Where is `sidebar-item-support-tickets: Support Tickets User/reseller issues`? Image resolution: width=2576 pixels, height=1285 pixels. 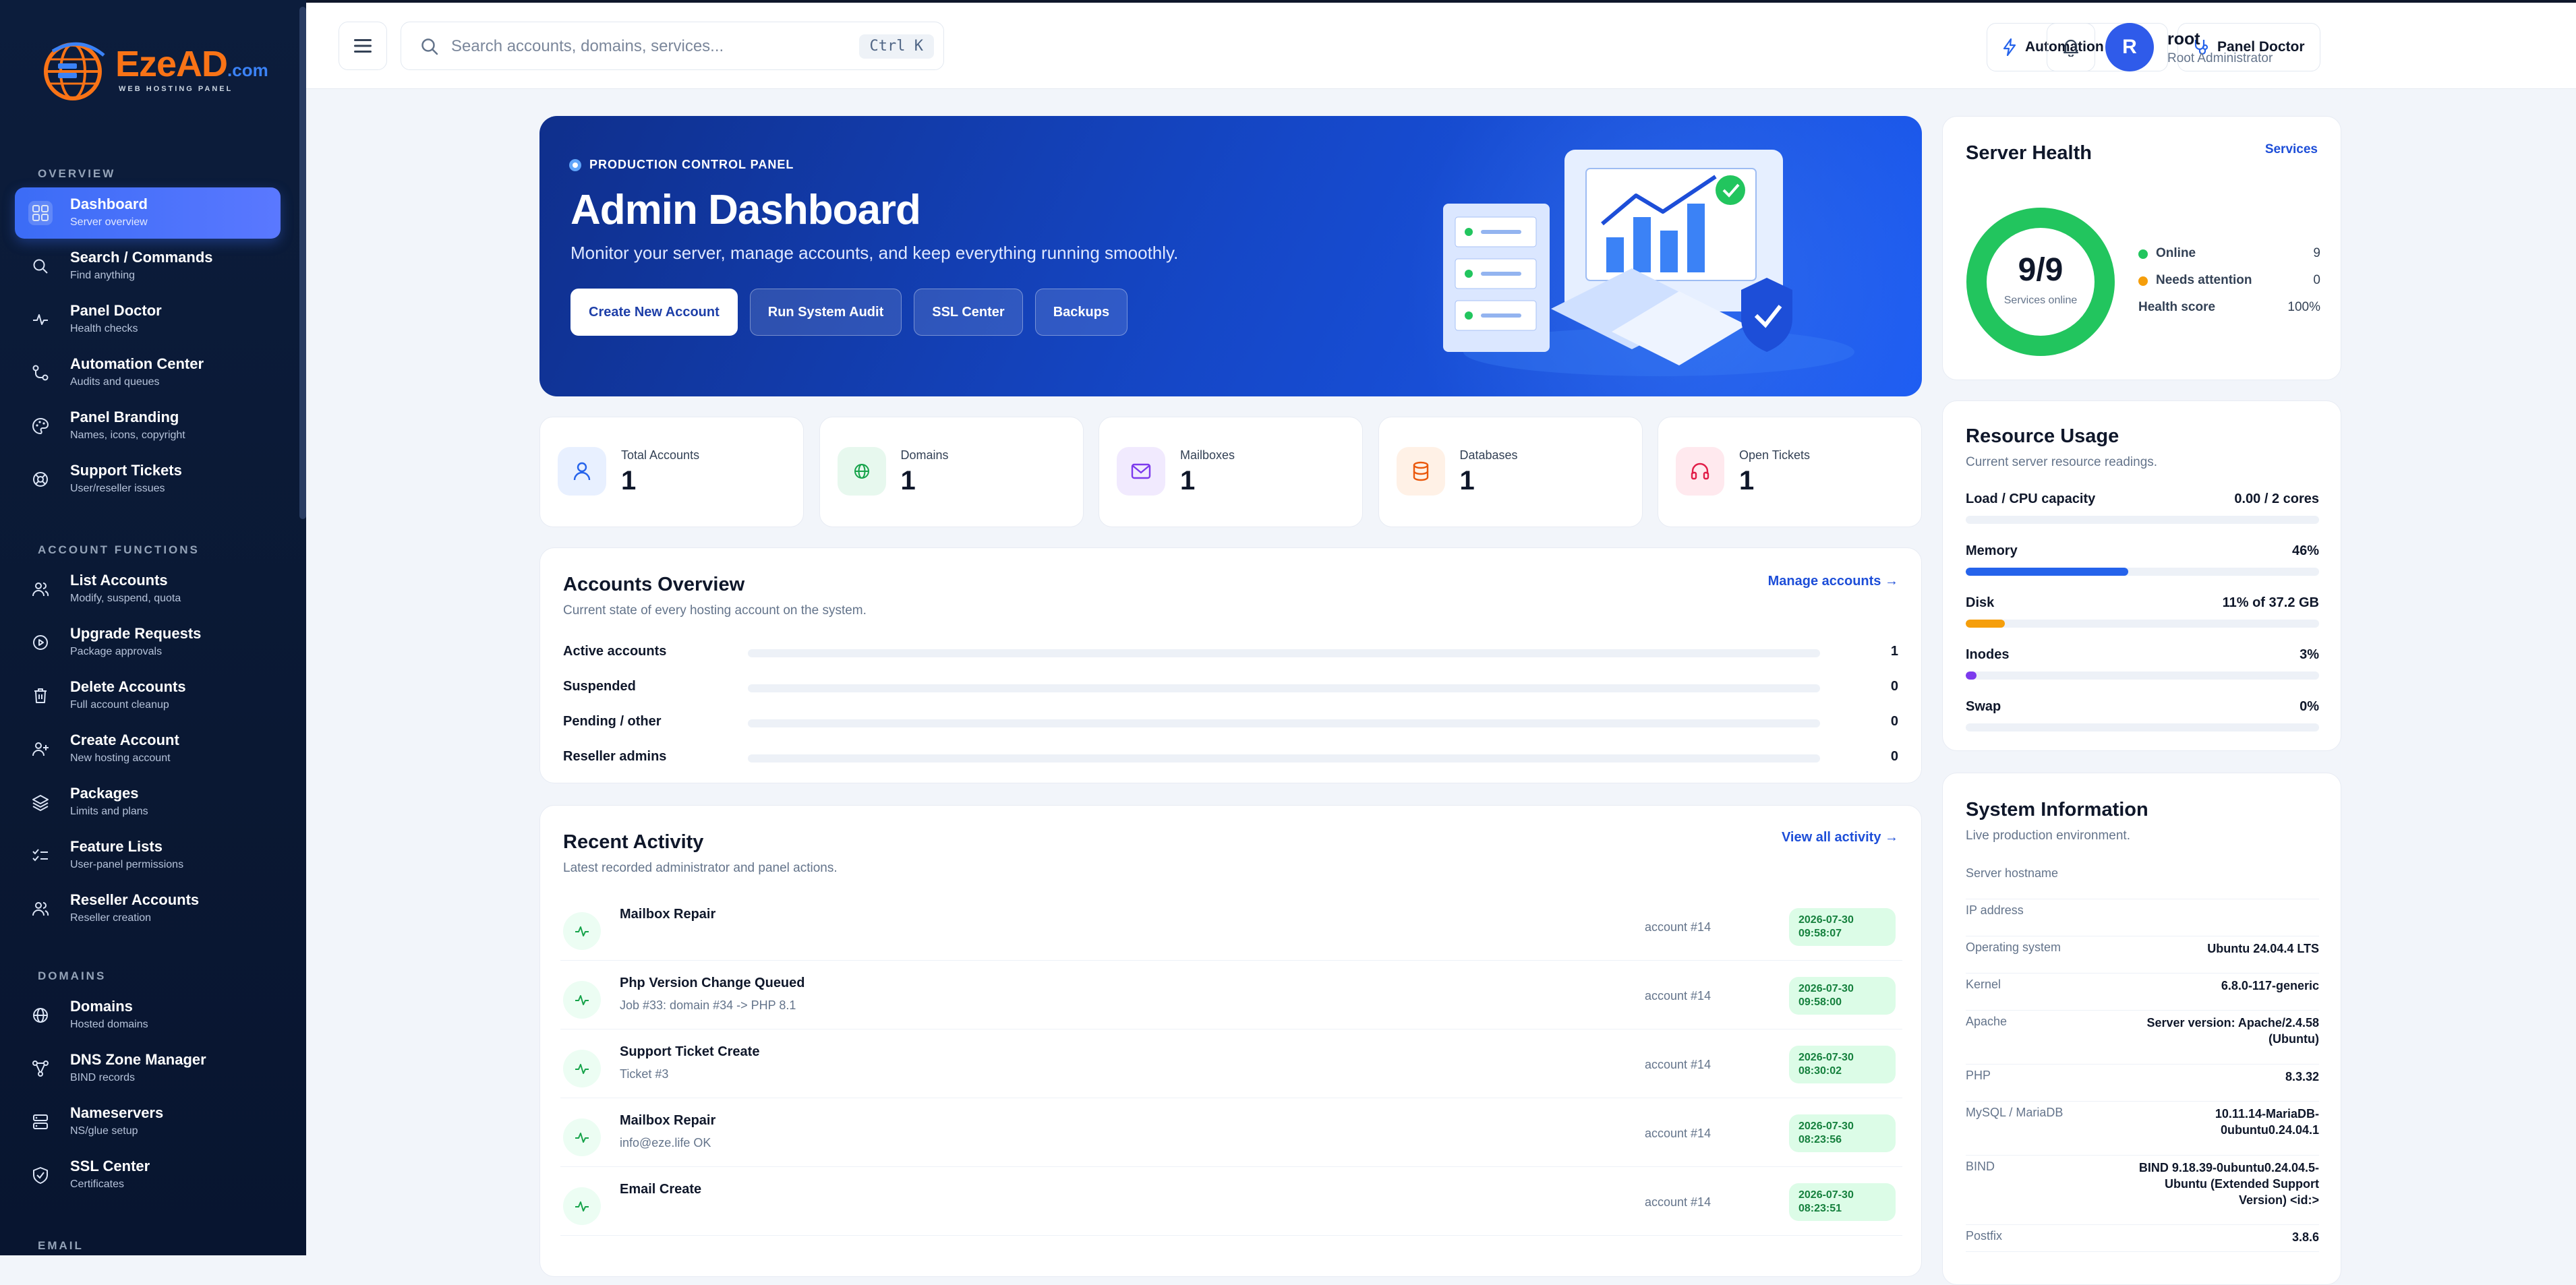 sidebar-item-support-tickets: Support Tickets User/reseller issues is located at coordinates (148, 480).